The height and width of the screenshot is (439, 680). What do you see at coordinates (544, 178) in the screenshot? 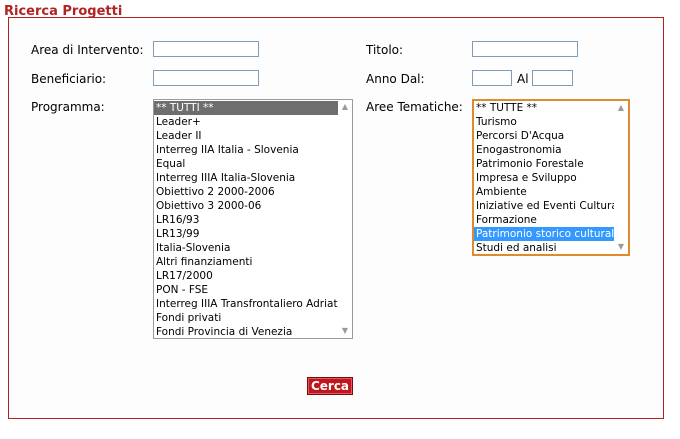
I see `list-item: Impresa e Sviluppo` at bounding box center [544, 178].